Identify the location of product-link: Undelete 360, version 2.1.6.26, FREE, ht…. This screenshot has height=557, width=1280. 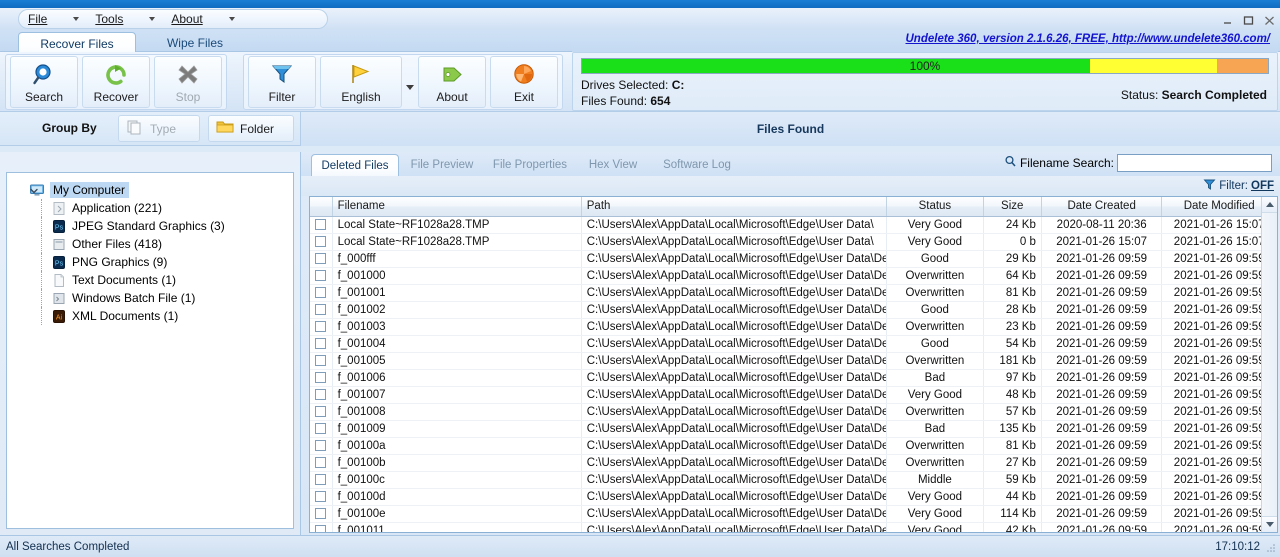
(1088, 39).